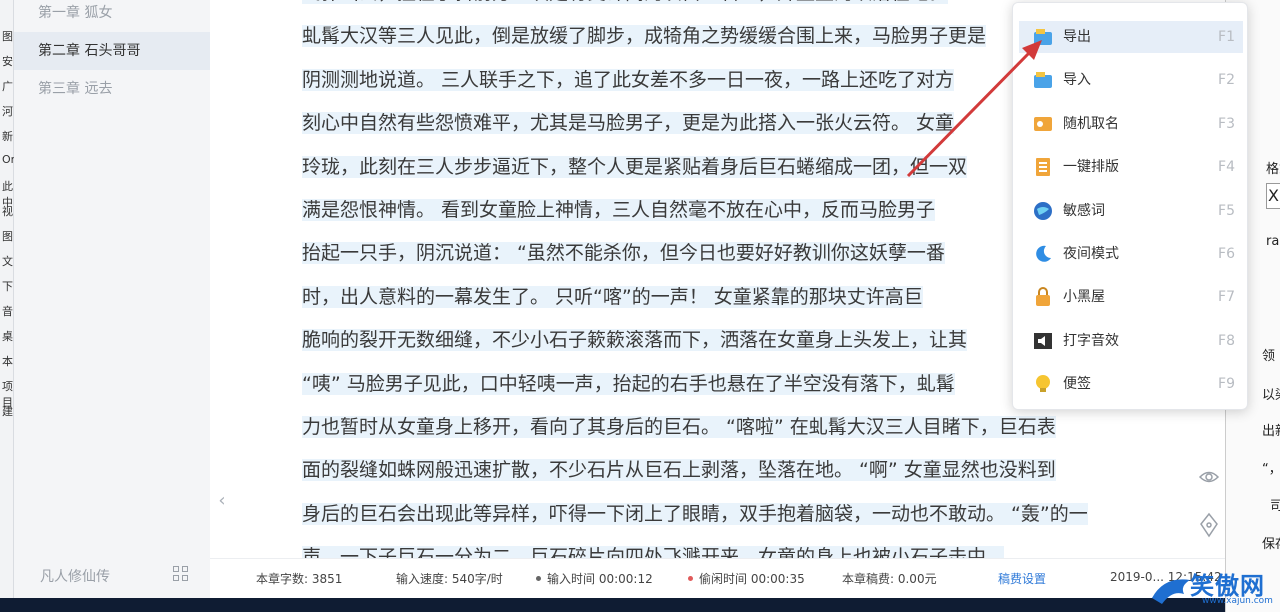 This screenshot has height=612, width=1280. Describe the element at coordinates (1131, 211) in the screenshot. I see `menu-item-globe: 敏感词 F5` at that location.